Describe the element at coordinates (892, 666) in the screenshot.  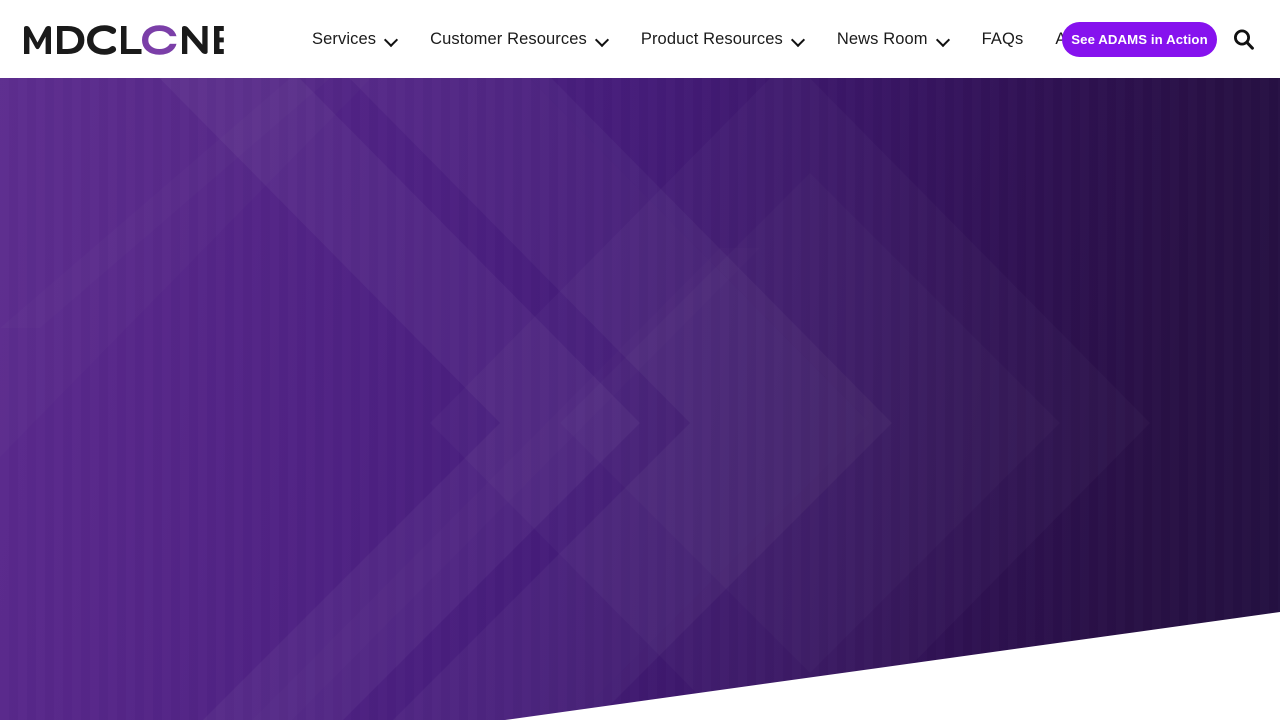
I see `diagonal-cut-shape` at that location.